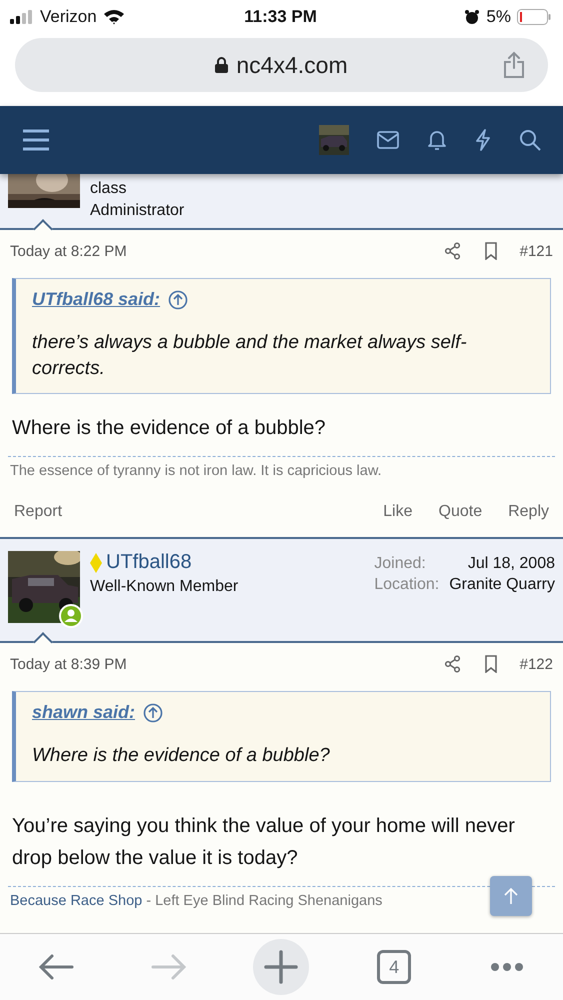  I want to click on post-number: #121, so click(536, 251).